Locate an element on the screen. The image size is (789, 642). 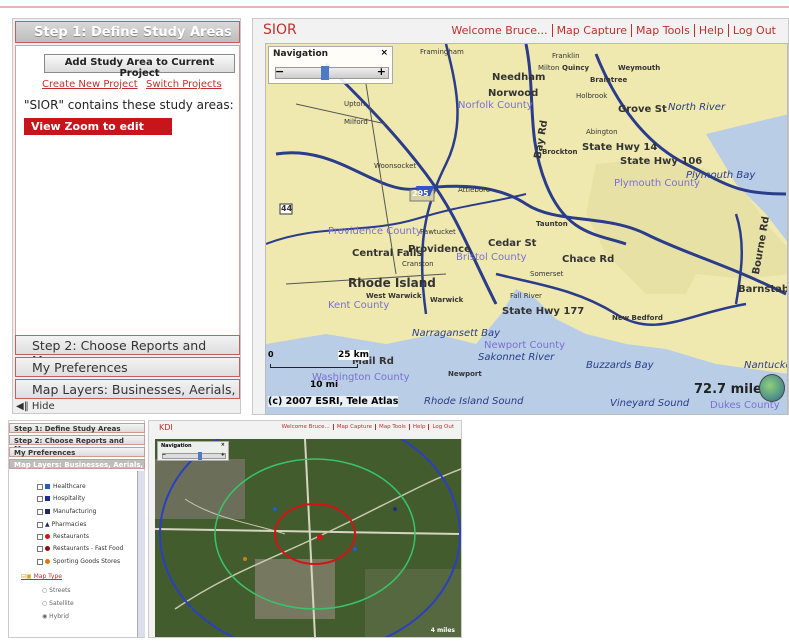
map-label: Rhode Island is located at coordinates (392, 283).